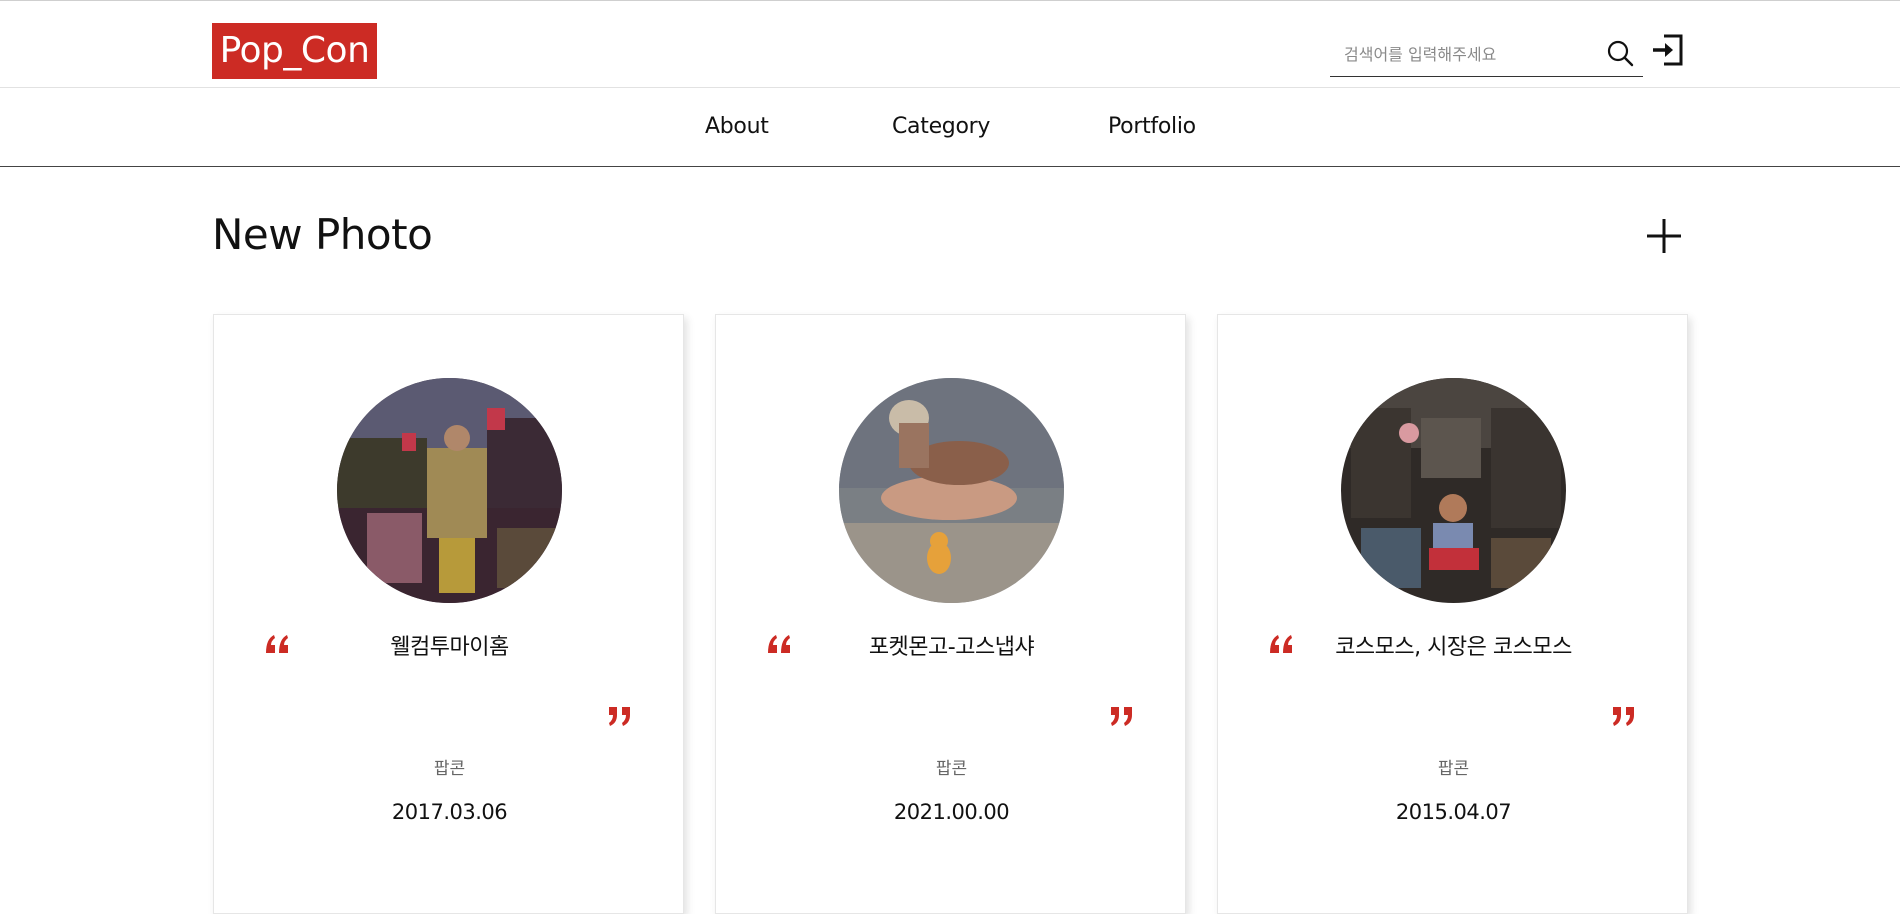  I want to click on card-title: 포켓몬고-고스냅샤, so click(951, 645).